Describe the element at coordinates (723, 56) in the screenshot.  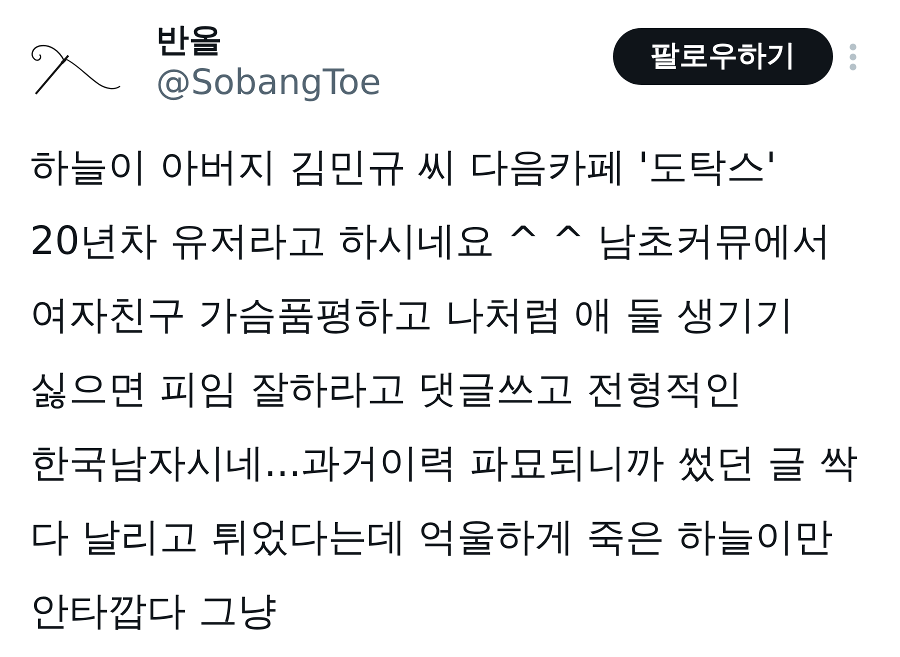
I see `follow-button: 팔로우하기` at that location.